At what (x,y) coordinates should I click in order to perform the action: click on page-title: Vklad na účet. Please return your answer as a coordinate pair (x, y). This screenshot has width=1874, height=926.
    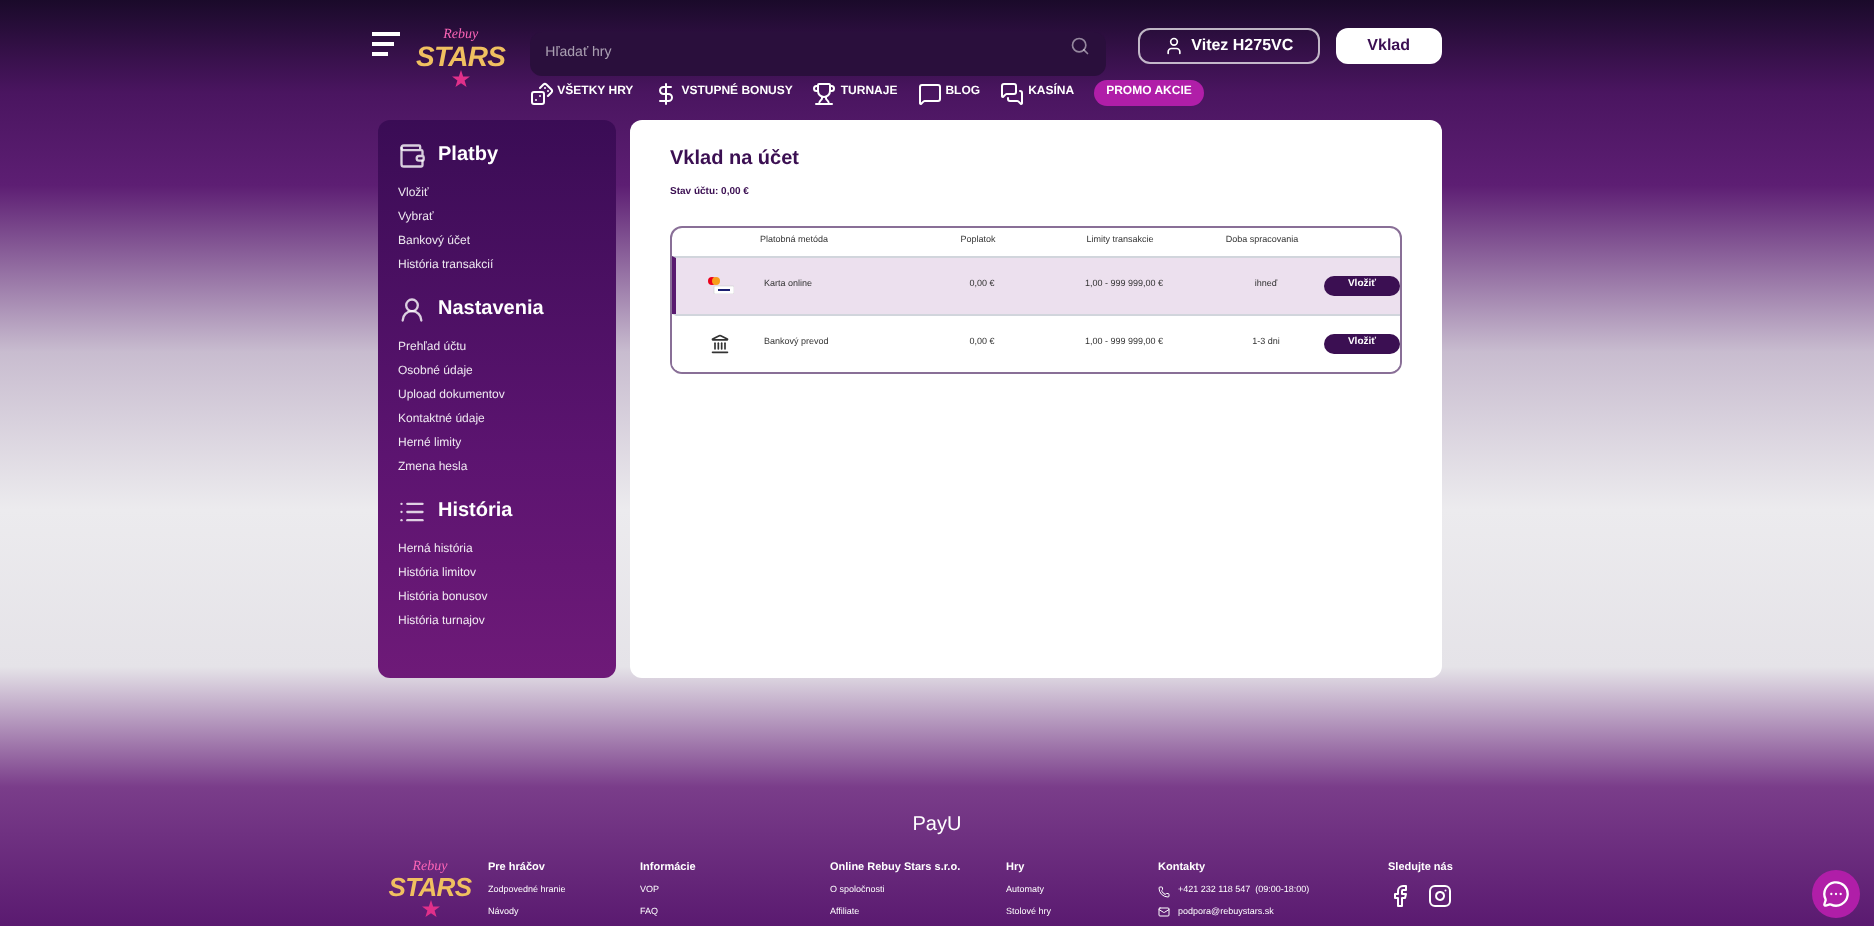
    Looking at the image, I should click on (735, 160).